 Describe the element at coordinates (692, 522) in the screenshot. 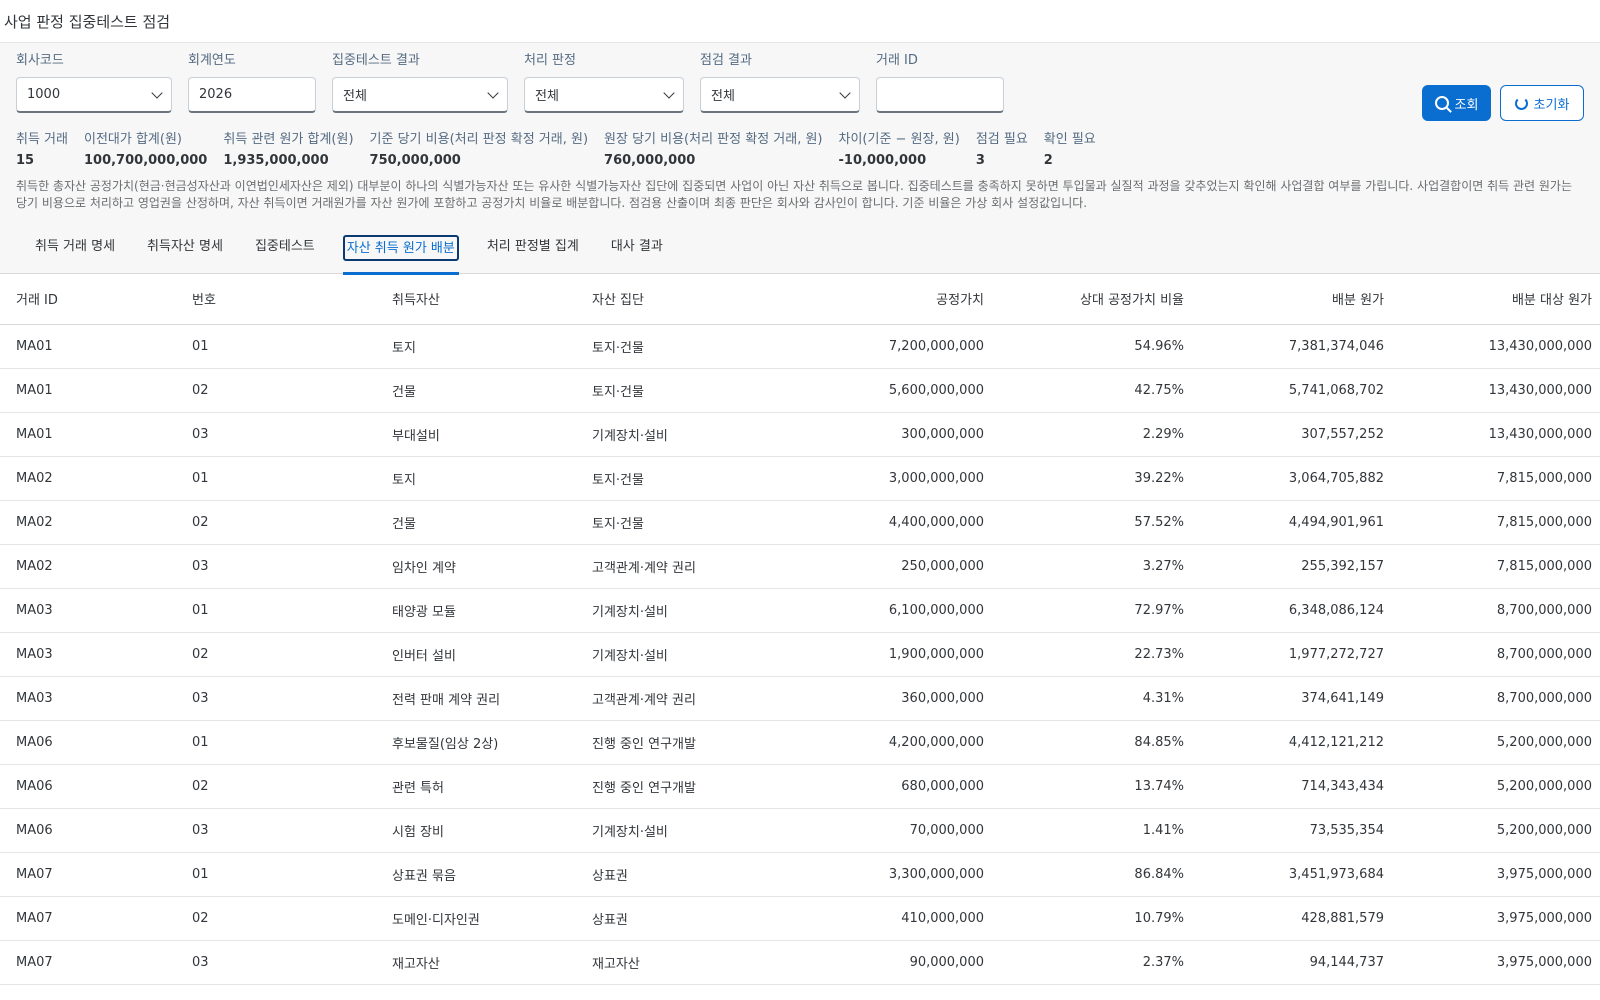

I see `table-cell: 토지·건물` at that location.